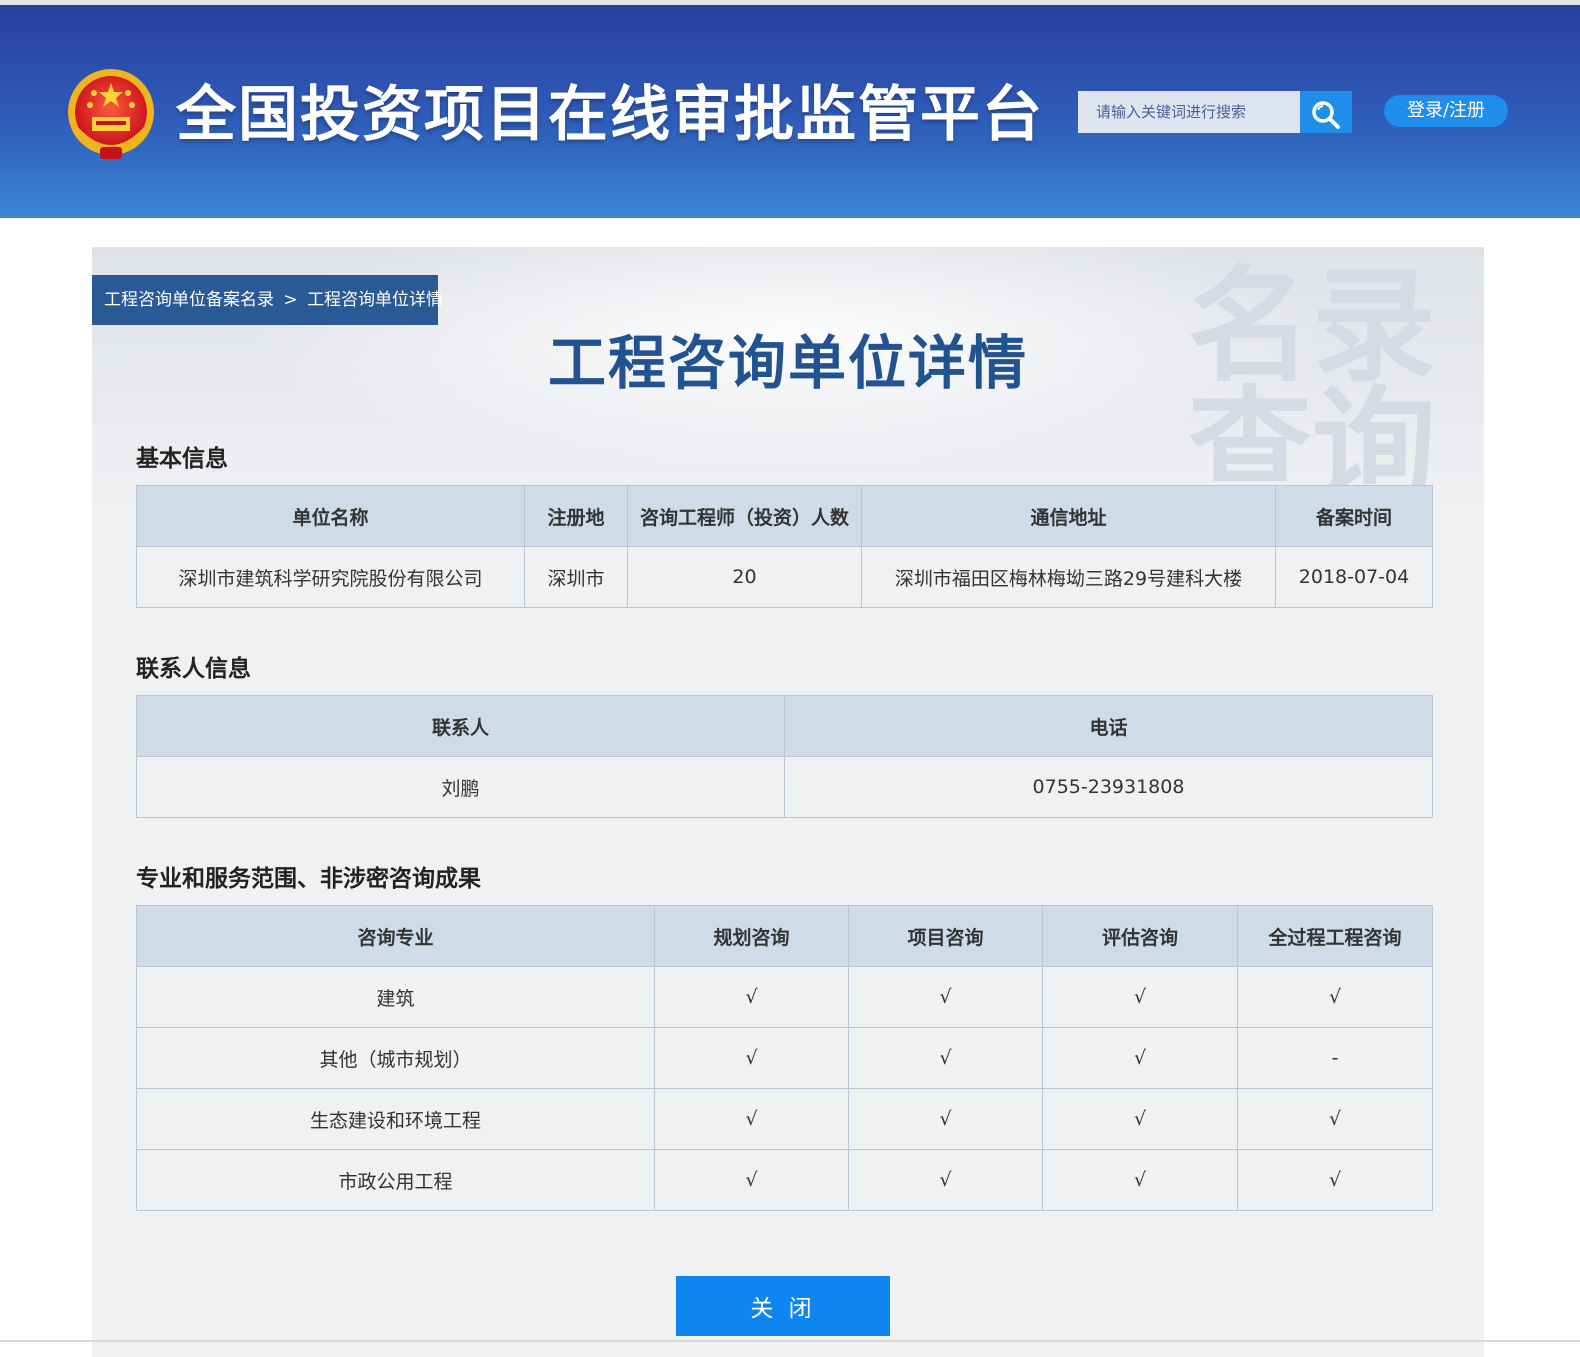  What do you see at coordinates (460, 787) in the screenshot?
I see `contact-person-cell: 刘鹏` at bounding box center [460, 787].